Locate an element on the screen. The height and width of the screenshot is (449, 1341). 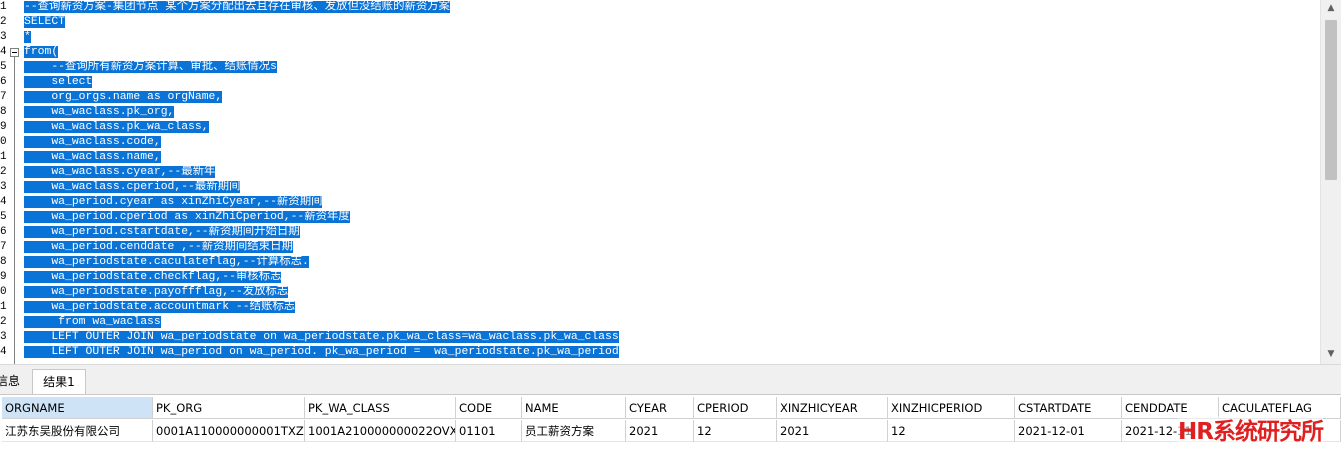
selected-code-text: * is located at coordinates (27, 37).